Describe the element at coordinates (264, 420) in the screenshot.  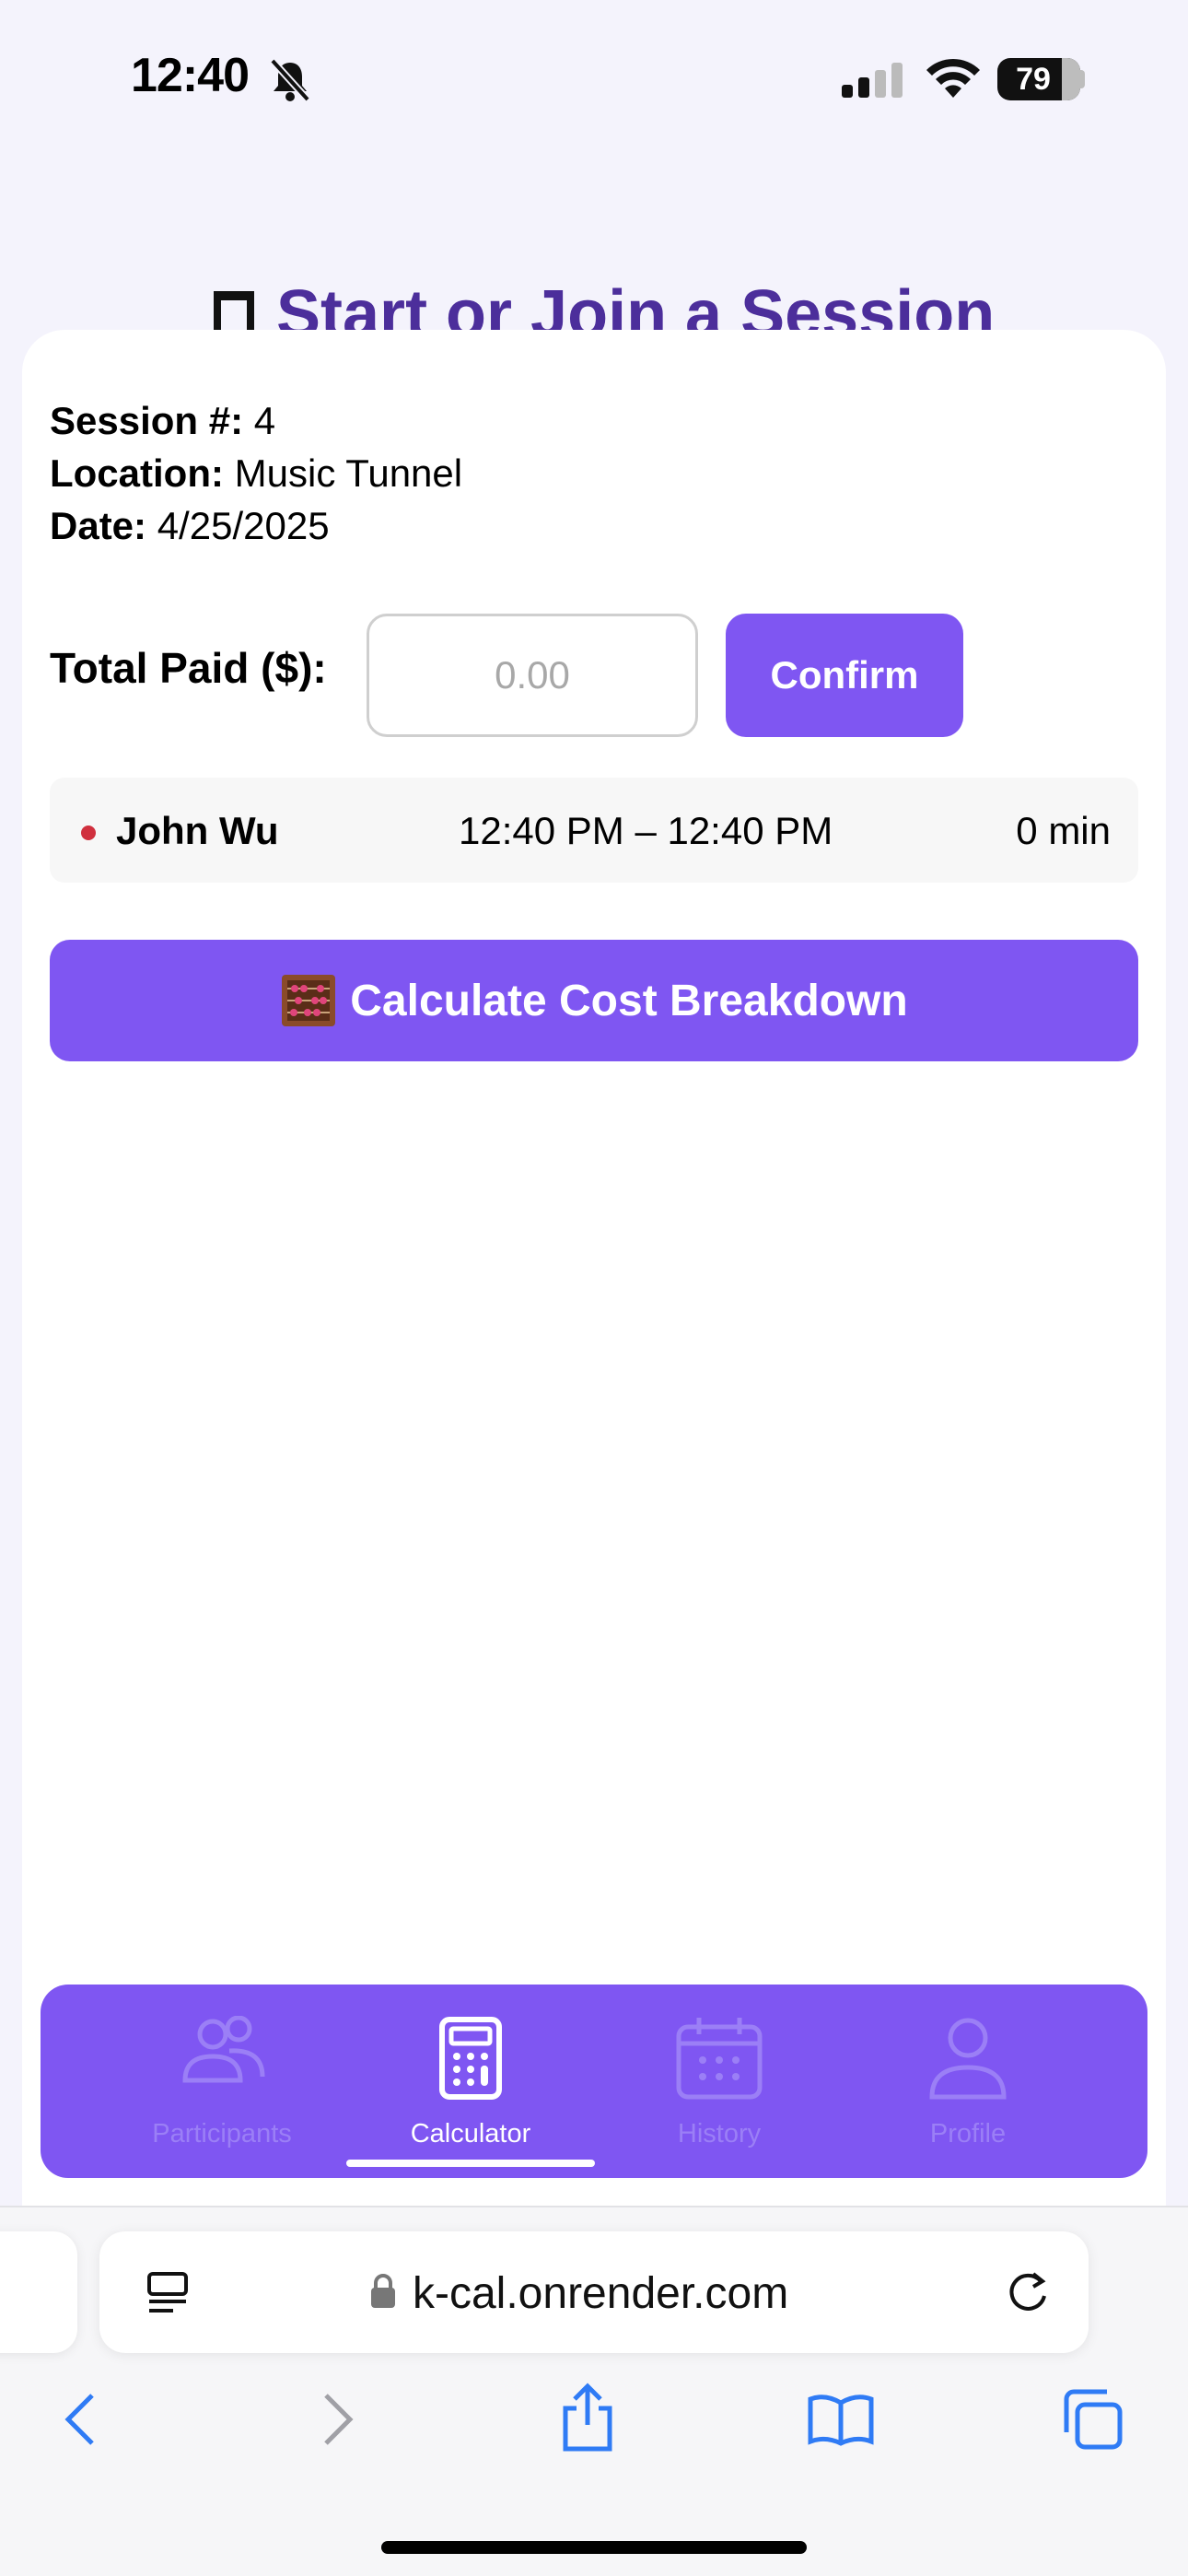
I see `session-number-value: 4` at that location.